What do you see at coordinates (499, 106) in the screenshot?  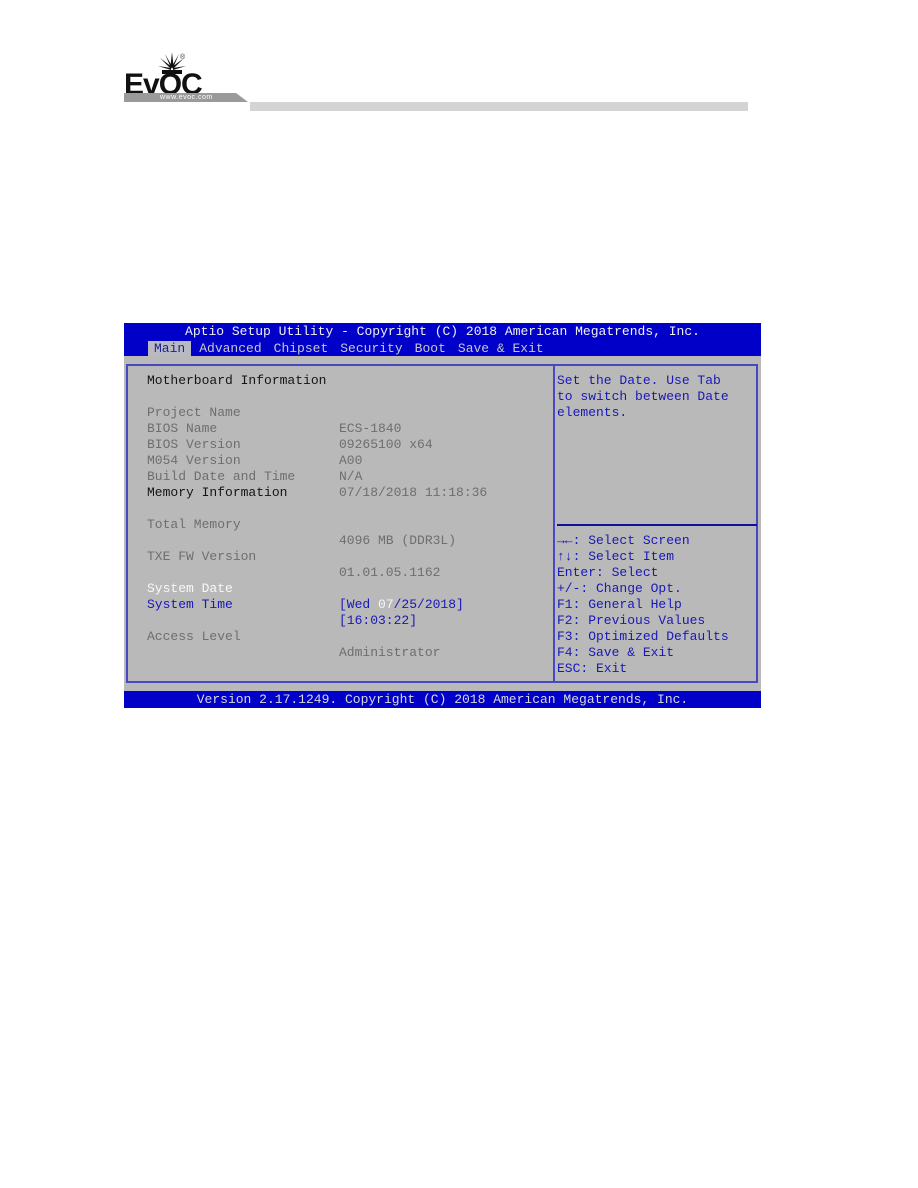 I see `header-rule` at bounding box center [499, 106].